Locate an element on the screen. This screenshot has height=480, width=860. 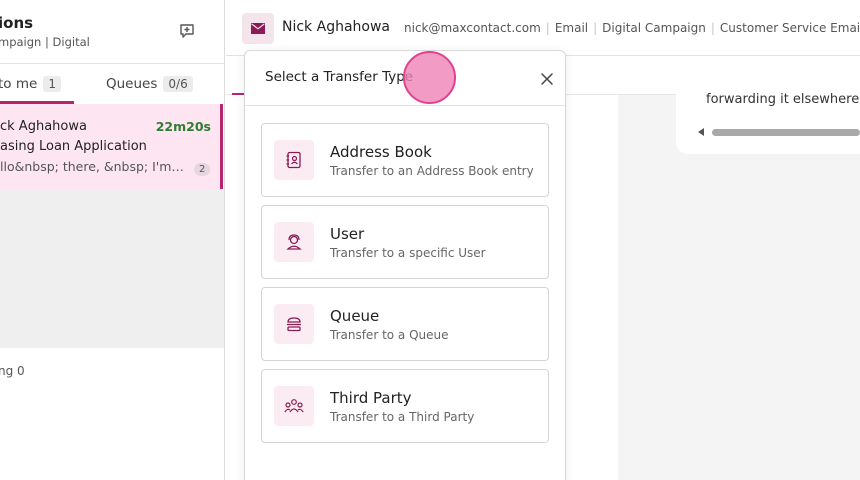
tab-queues: Queues 0/6 is located at coordinates (149, 84).